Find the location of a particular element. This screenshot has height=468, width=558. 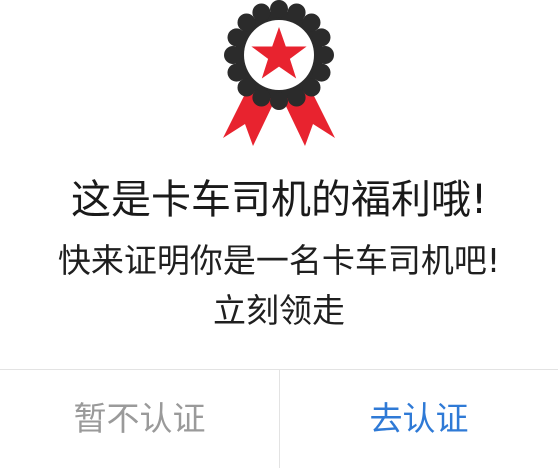

message-line-2: 立刻领走 is located at coordinates (279, 310).